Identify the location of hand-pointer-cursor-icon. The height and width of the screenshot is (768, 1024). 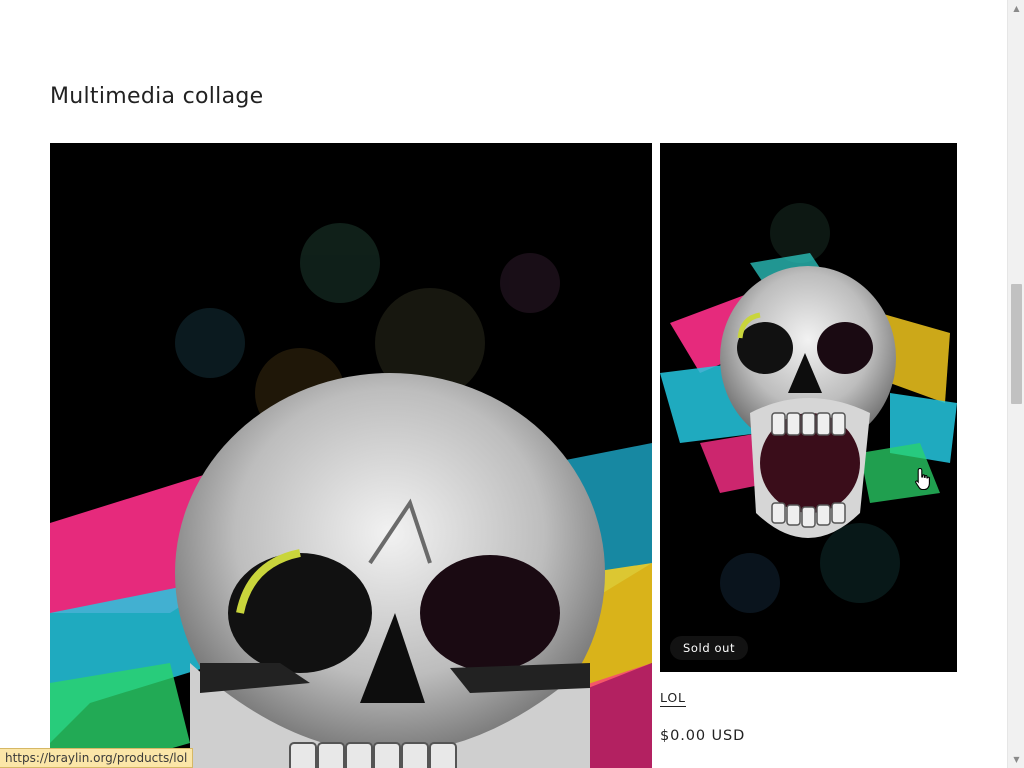
(922, 479).